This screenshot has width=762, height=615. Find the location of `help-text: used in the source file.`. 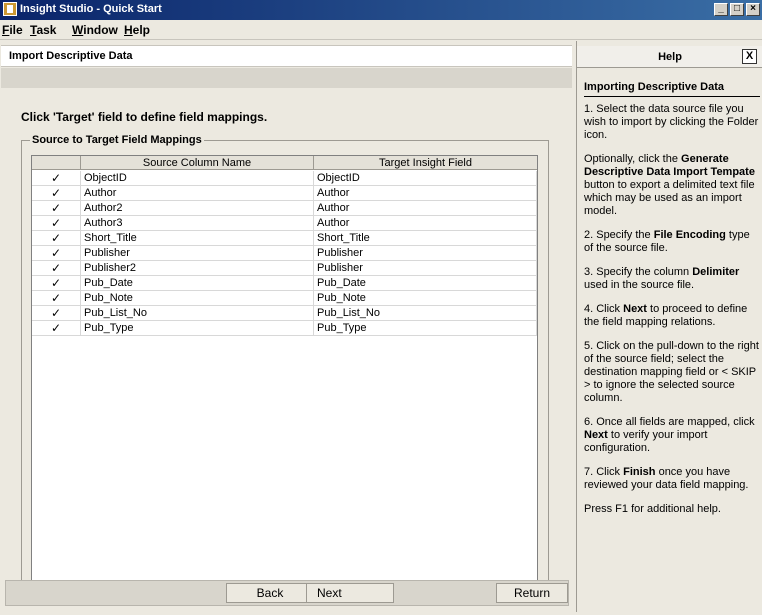

help-text: used in the source file. is located at coordinates (639, 285).